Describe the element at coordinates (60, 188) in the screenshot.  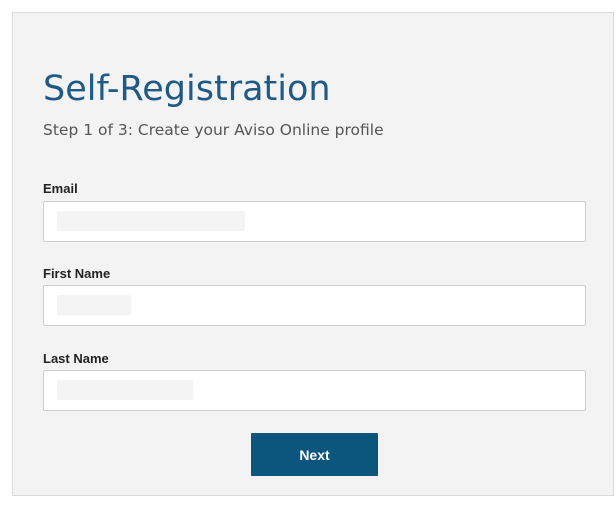
I see `email-label: Email` at that location.